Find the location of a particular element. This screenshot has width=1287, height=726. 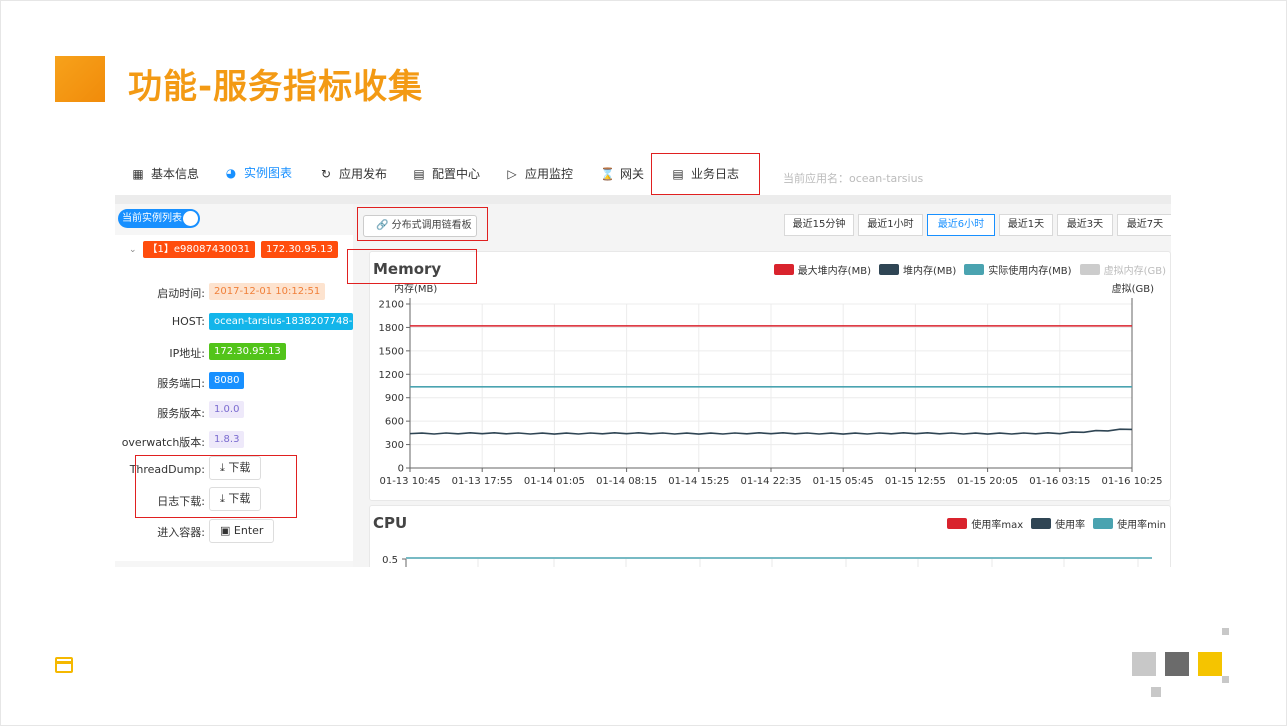

range-1h: 最近1小时 is located at coordinates (890, 225).